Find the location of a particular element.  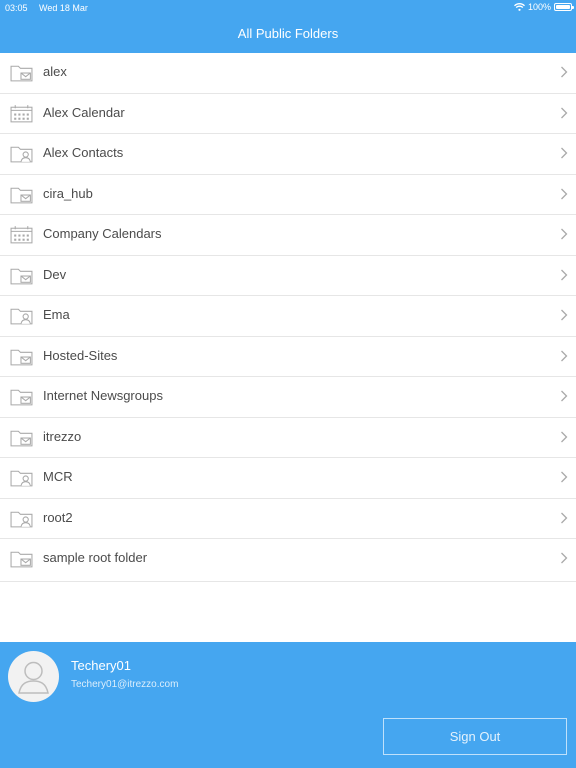

battery-icon is located at coordinates (564, 7).